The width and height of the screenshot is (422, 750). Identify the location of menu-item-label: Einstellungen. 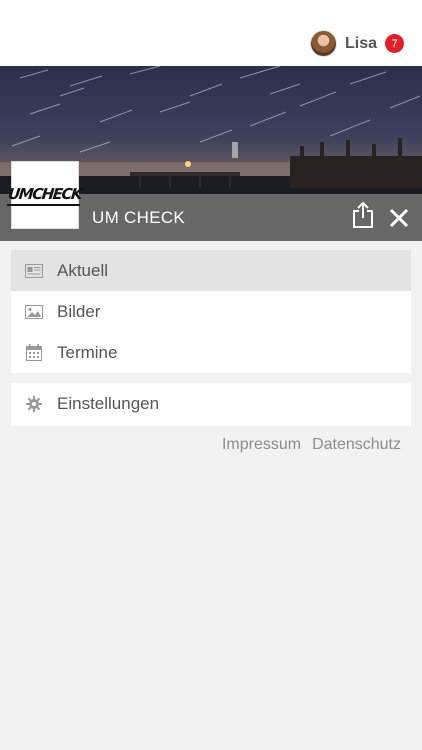
(108, 403).